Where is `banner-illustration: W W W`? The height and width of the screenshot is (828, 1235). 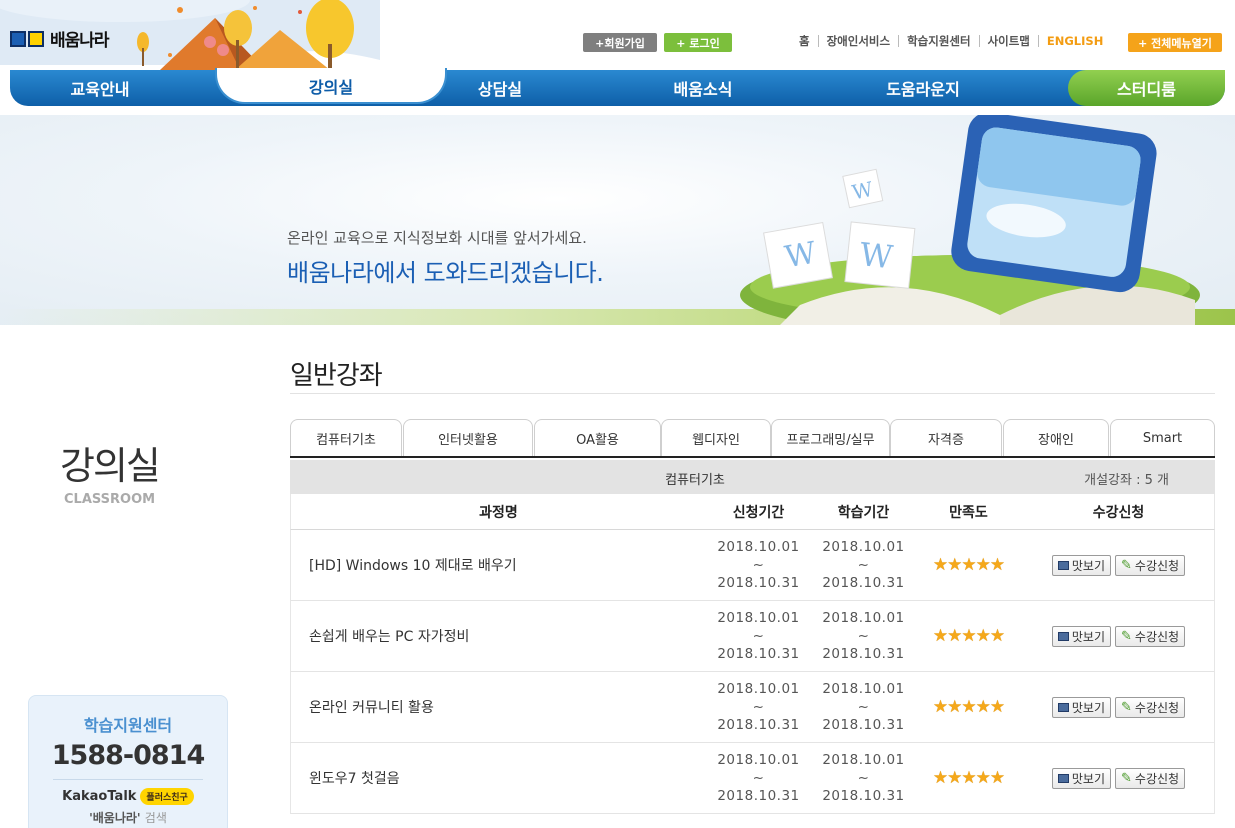 banner-illustration: W W W is located at coordinates (970, 220).